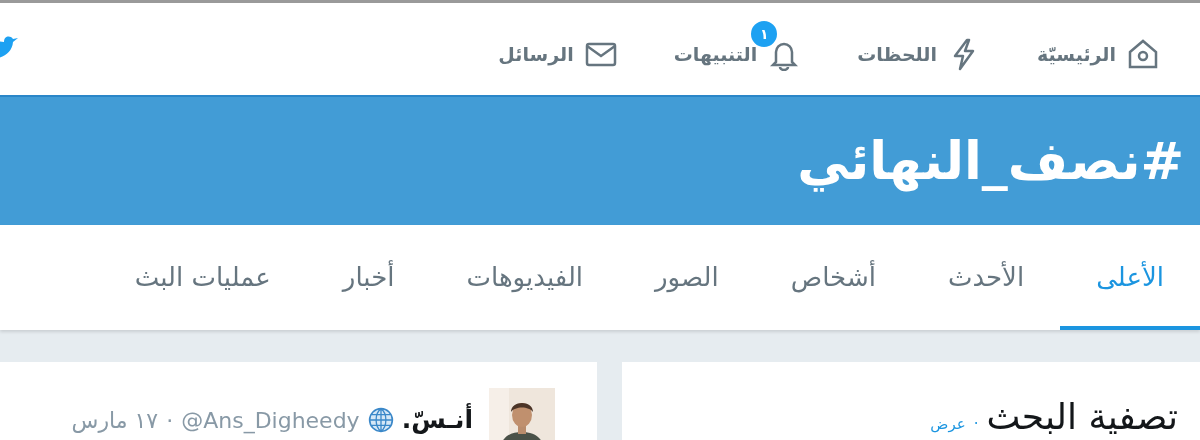  I want to click on show-link: عرض, so click(948, 424).